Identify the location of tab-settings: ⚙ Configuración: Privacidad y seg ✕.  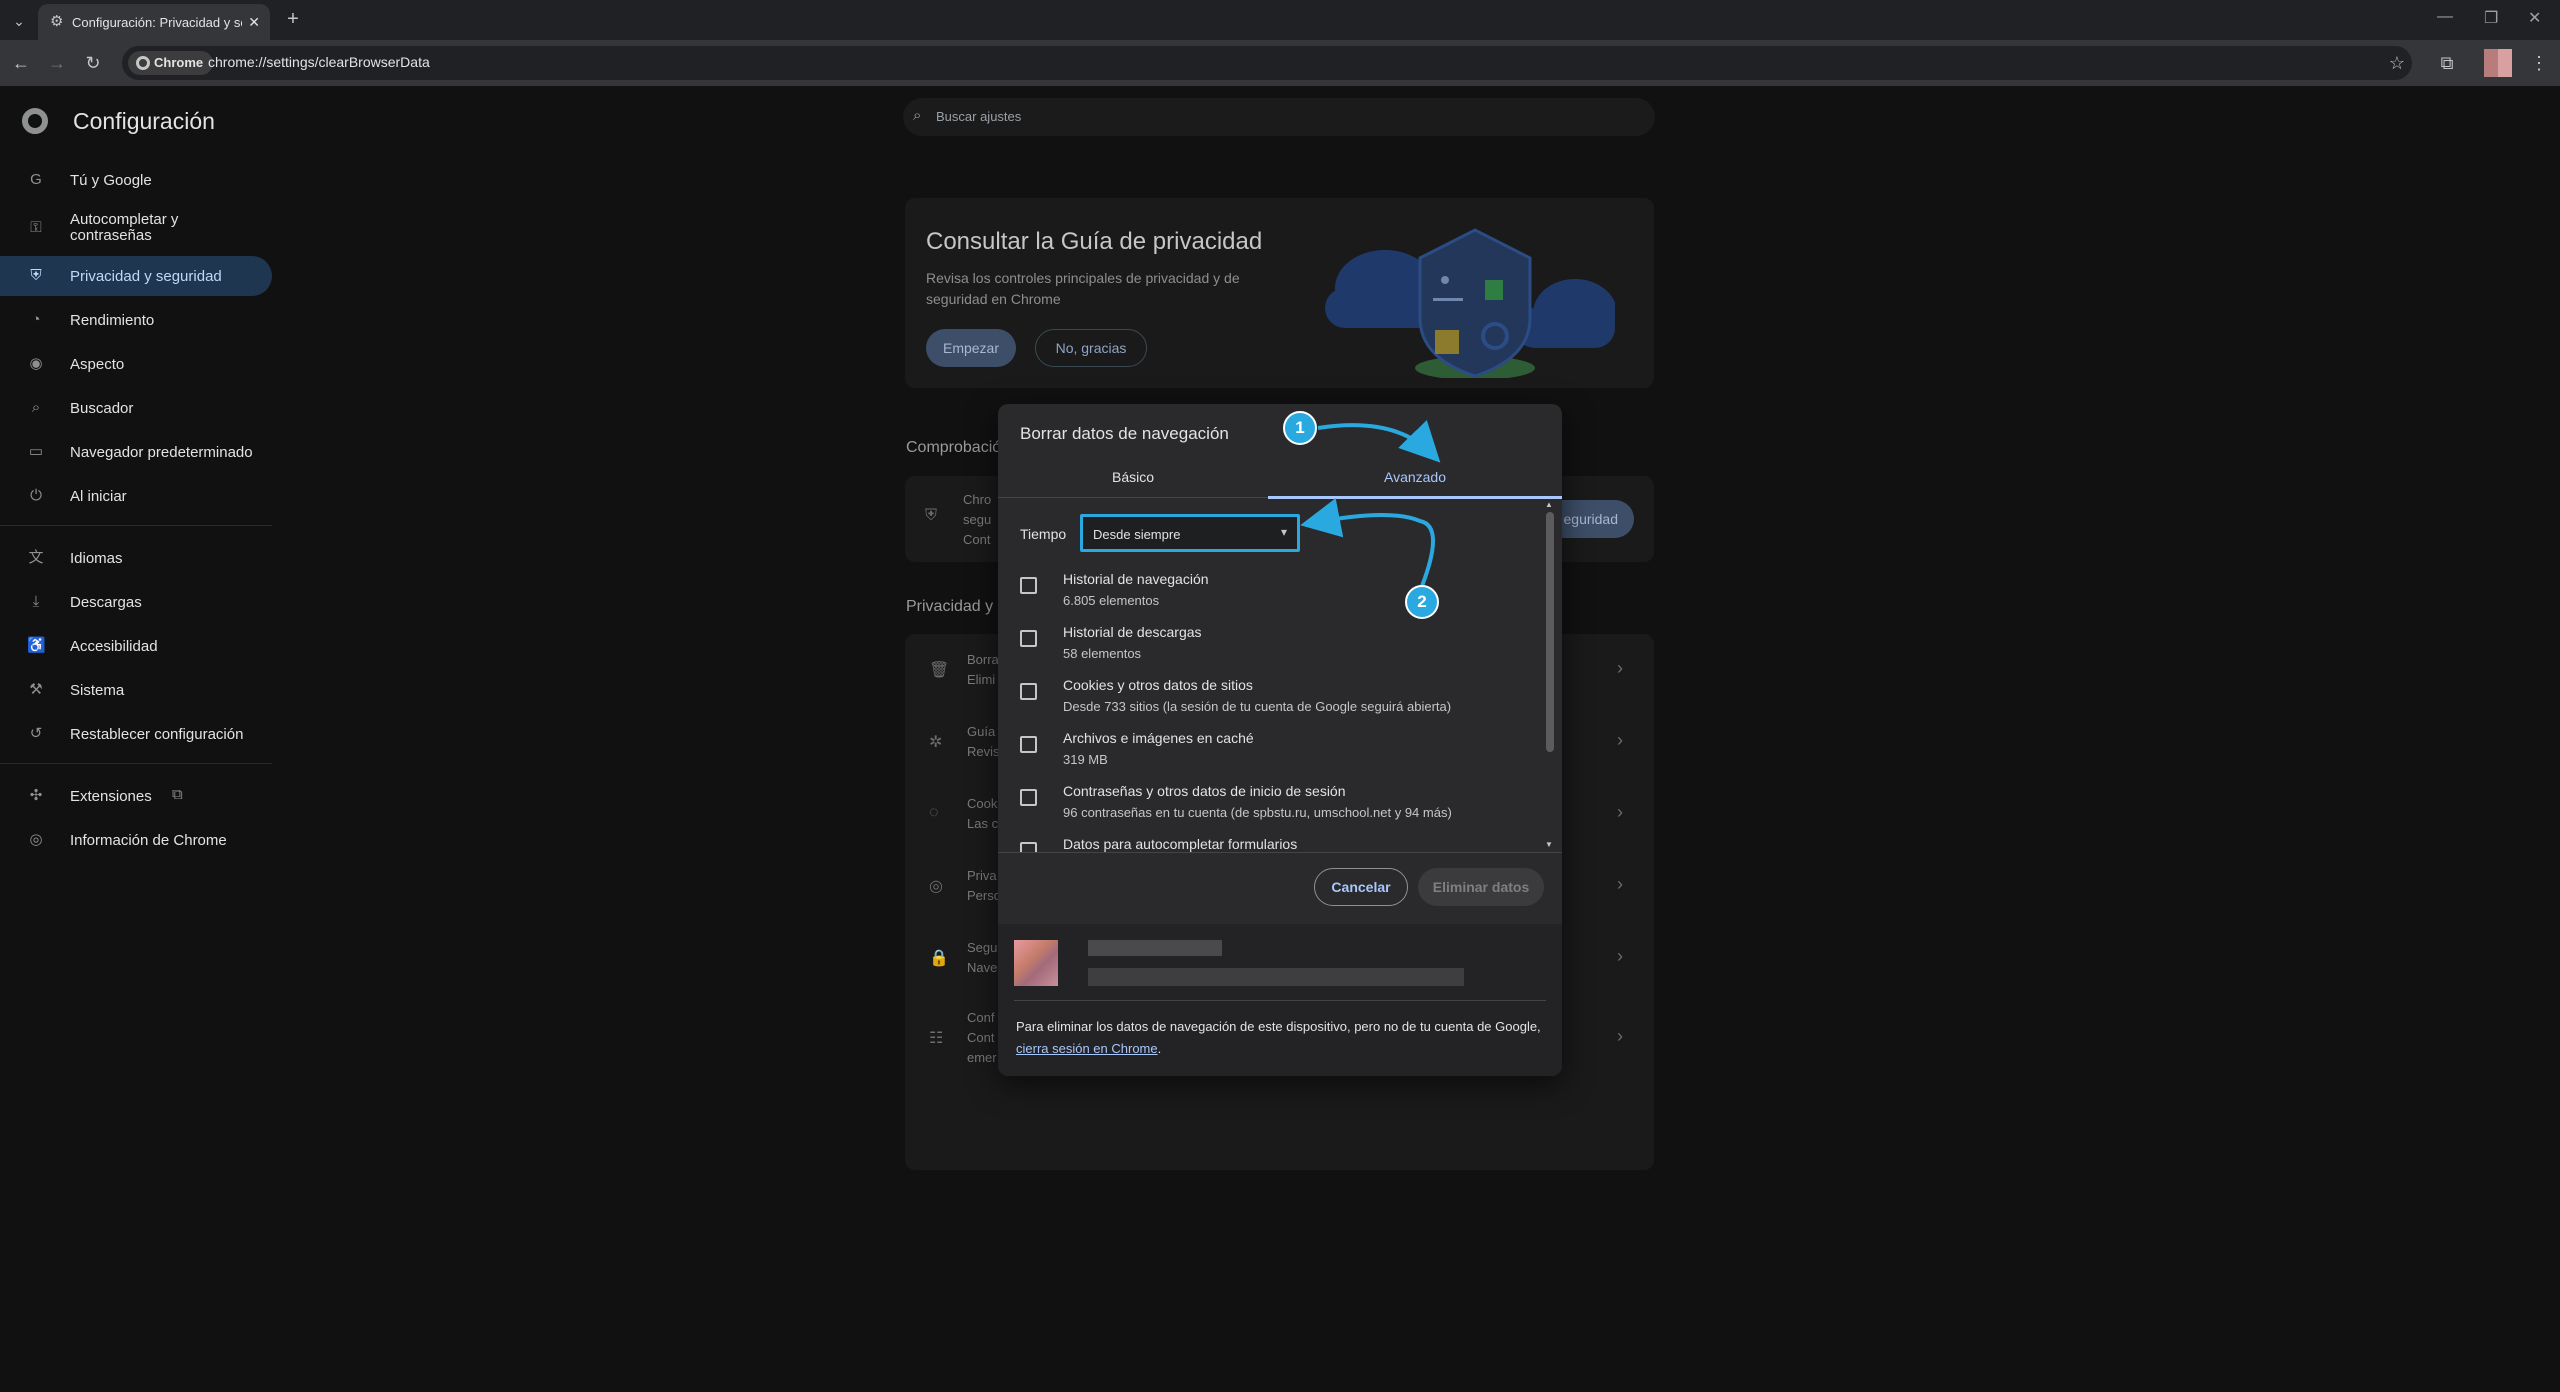
(154, 22).